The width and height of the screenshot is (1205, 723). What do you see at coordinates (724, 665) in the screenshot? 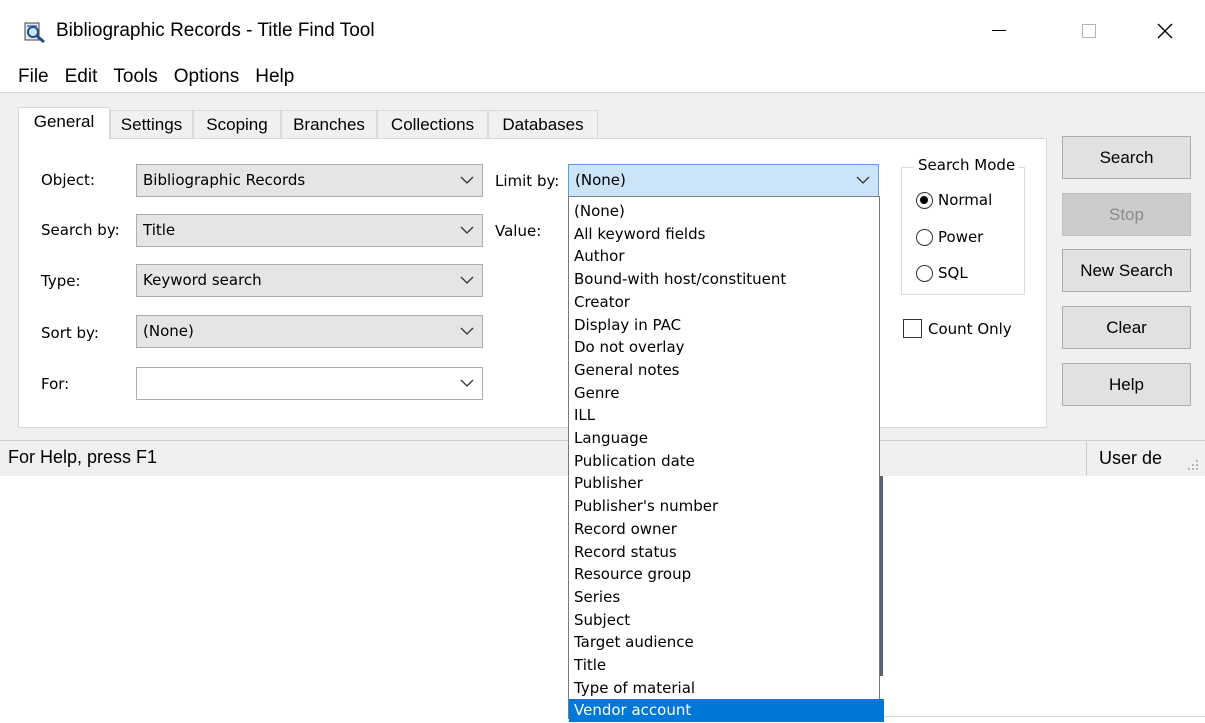
I see `limitby-option: Title` at bounding box center [724, 665].